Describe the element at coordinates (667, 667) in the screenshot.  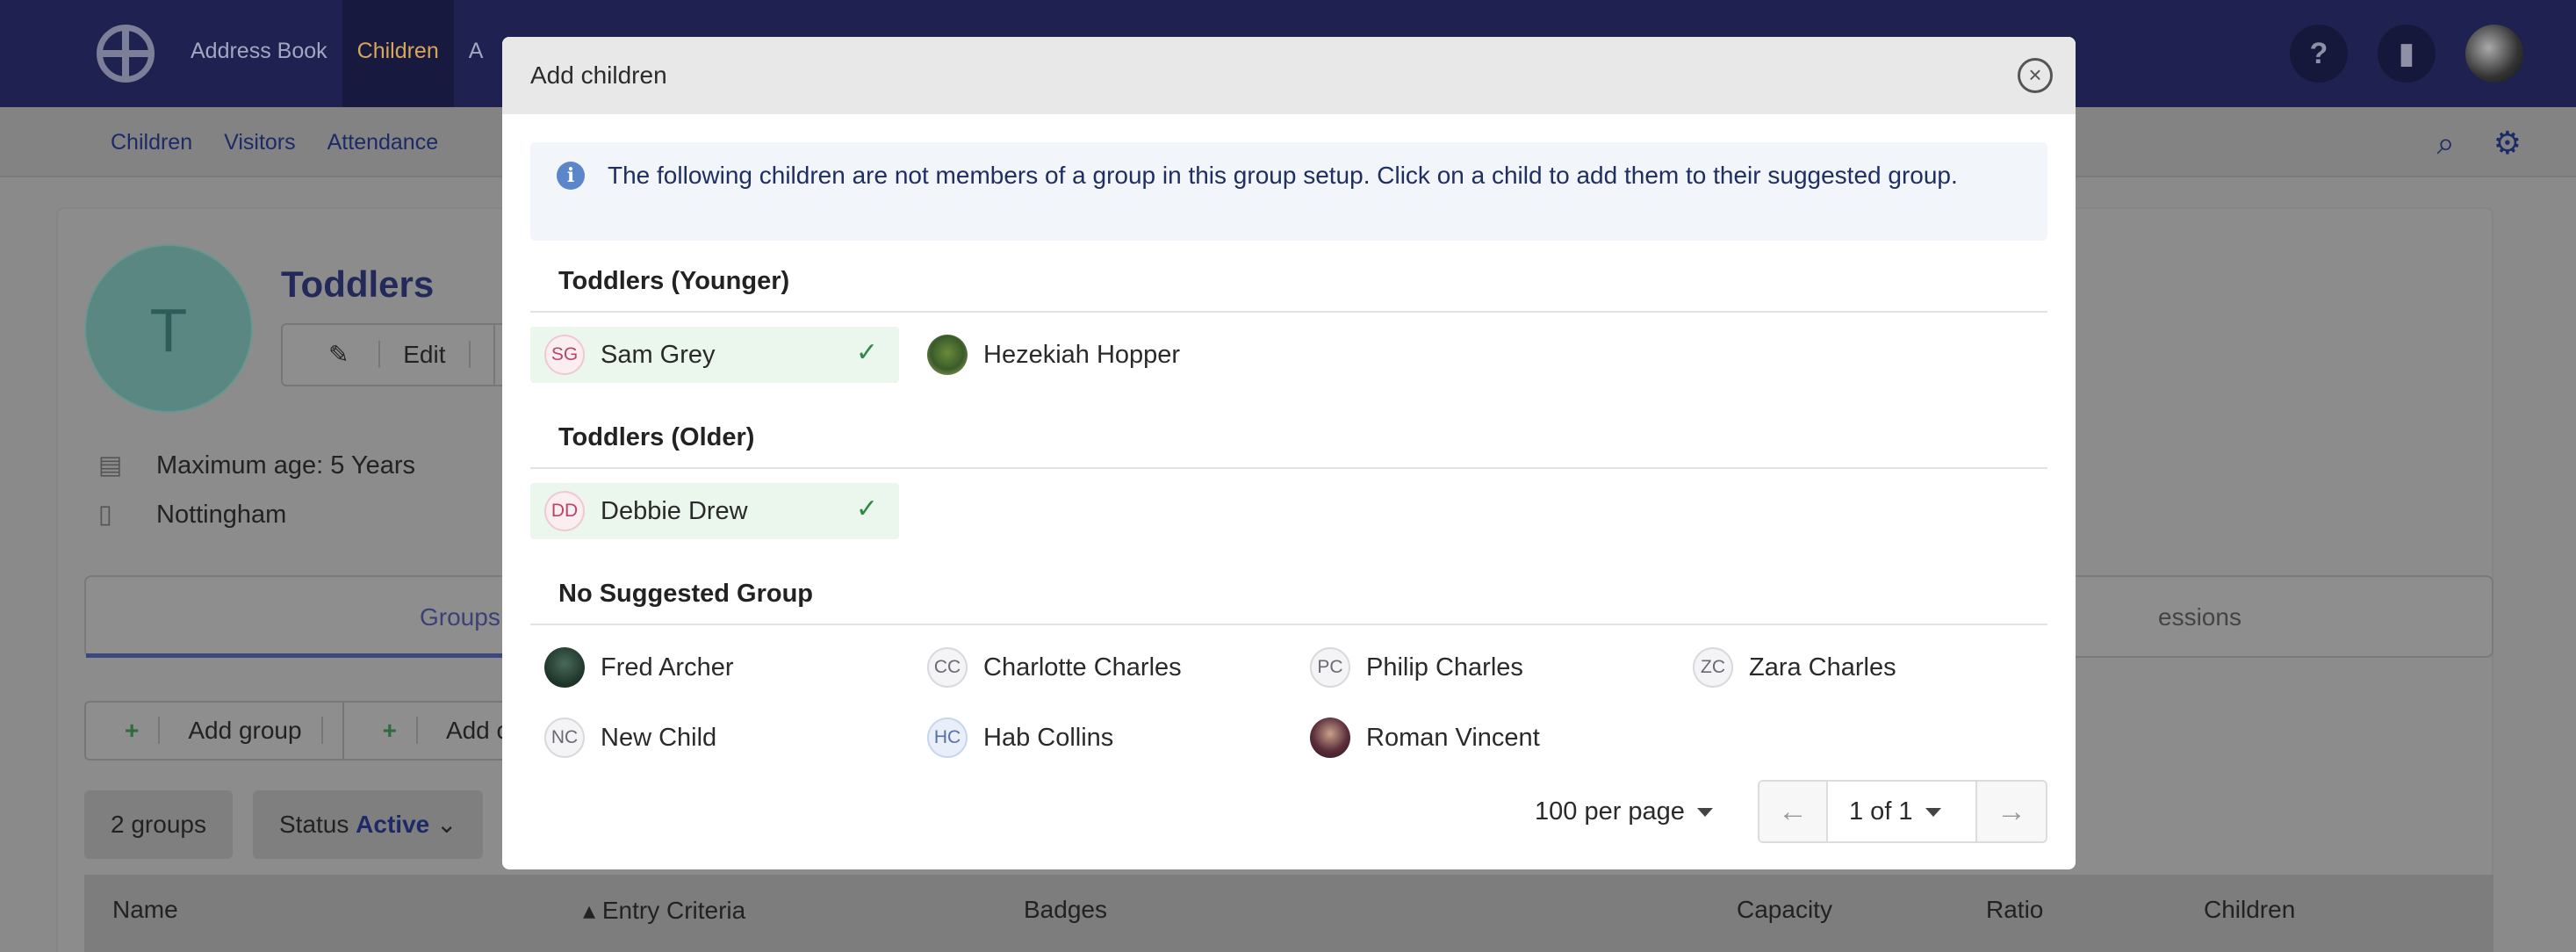
I see `child-name: Fred Archer` at that location.